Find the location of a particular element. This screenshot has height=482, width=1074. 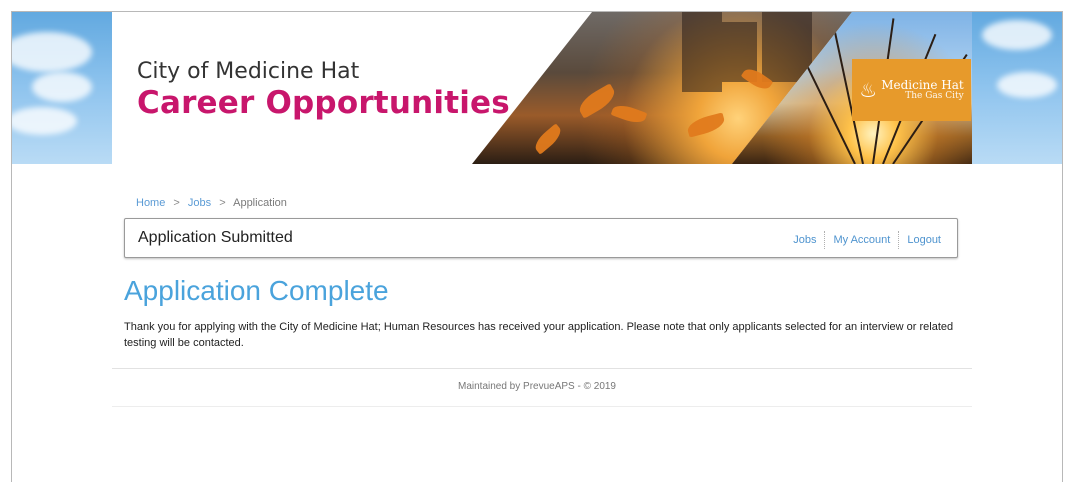

medicine-hat-logo: ♨ Medicine Hat The Gas City is located at coordinates (911, 90).